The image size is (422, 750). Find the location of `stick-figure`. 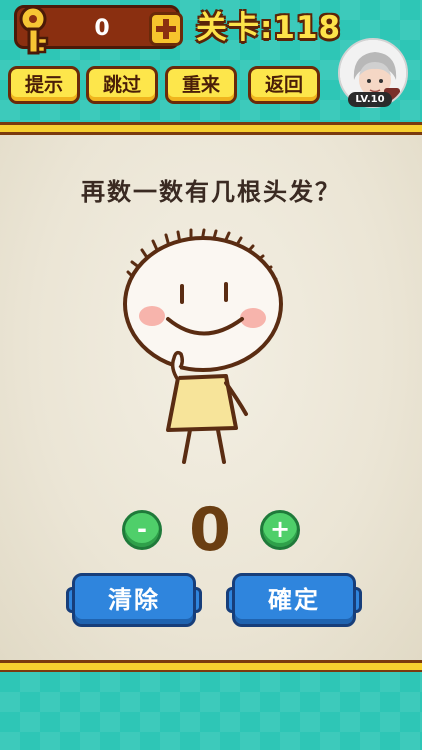

stick-figure is located at coordinates (208, 348).